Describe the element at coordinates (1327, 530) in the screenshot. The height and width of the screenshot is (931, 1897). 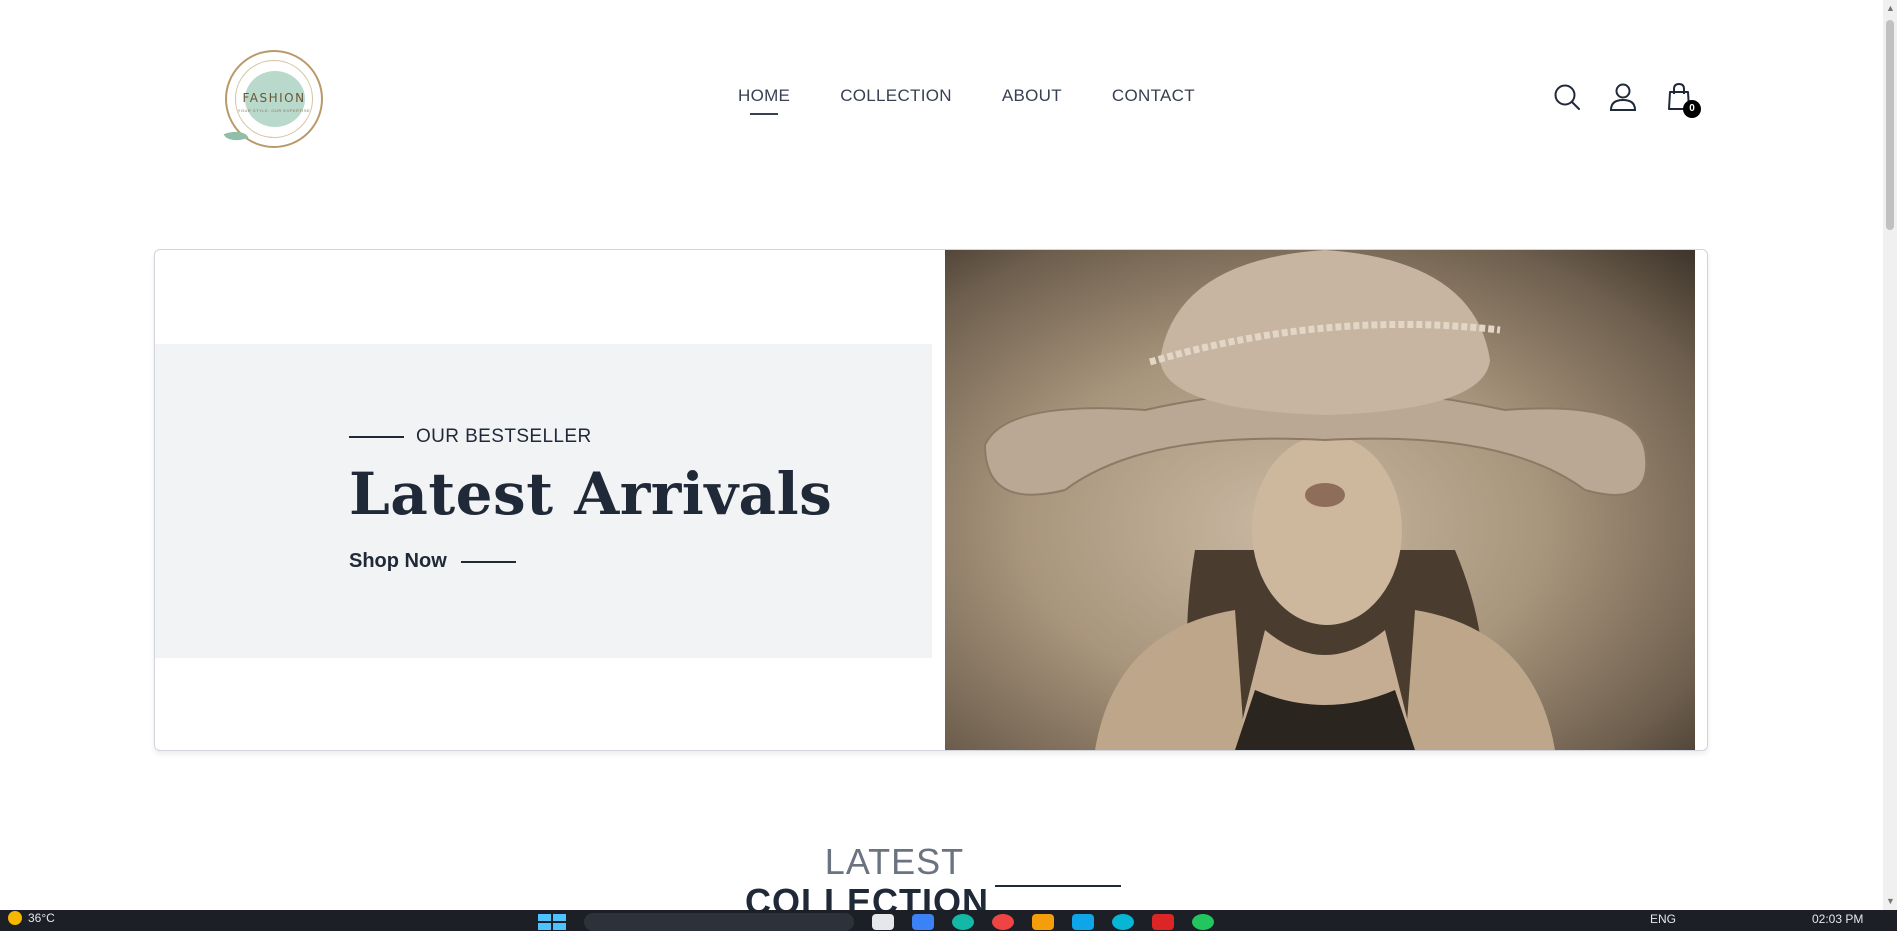
I see `face-shape` at that location.